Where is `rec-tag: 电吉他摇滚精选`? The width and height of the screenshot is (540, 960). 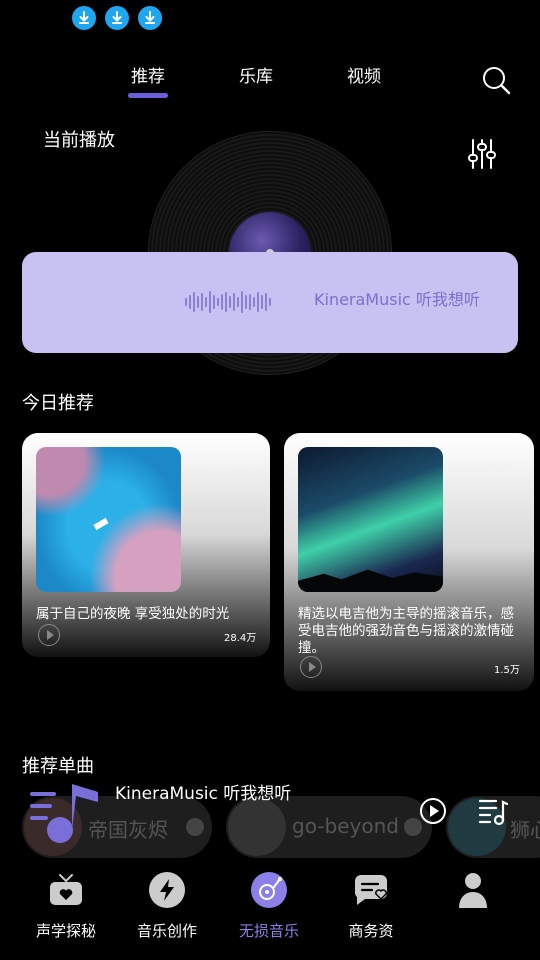 rec-tag: 电吉他摇滚精选 is located at coordinates (482, 469).